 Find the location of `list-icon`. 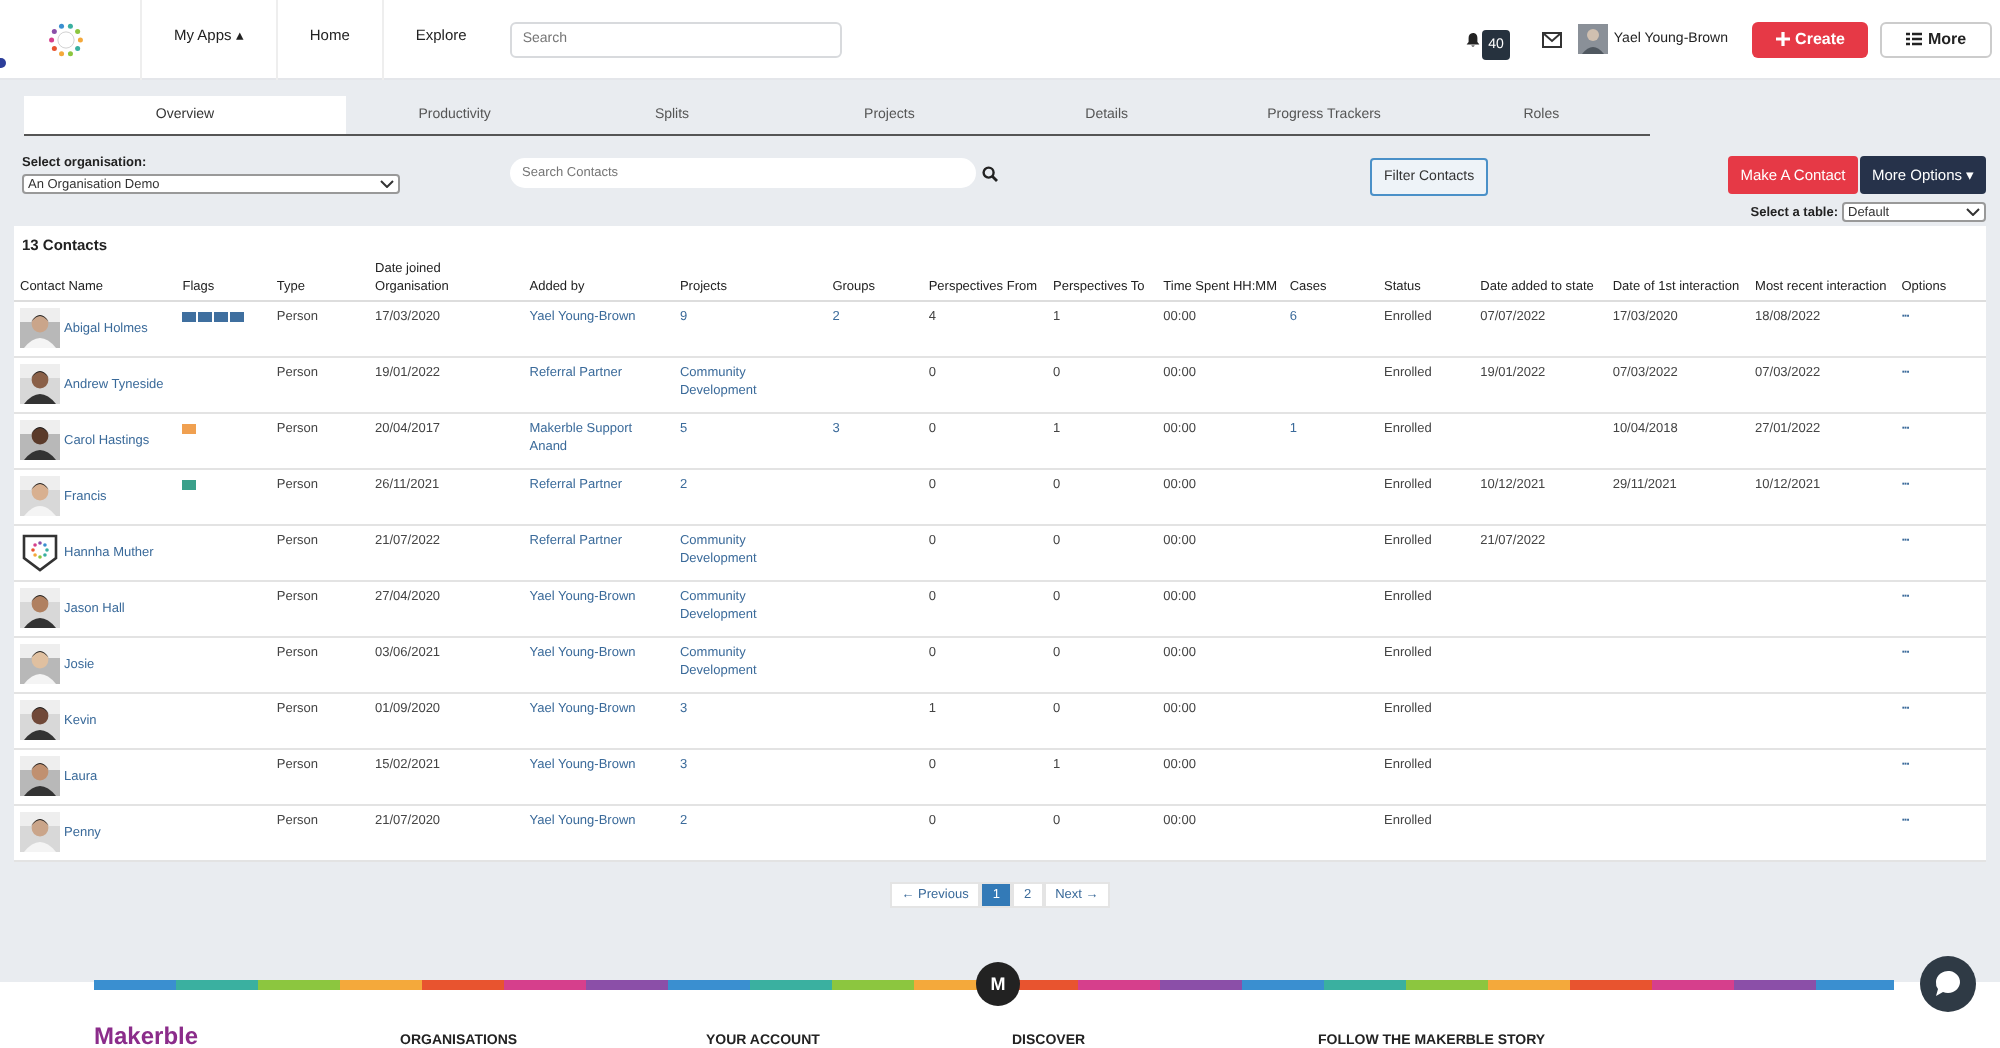

list-icon is located at coordinates (1913, 39).